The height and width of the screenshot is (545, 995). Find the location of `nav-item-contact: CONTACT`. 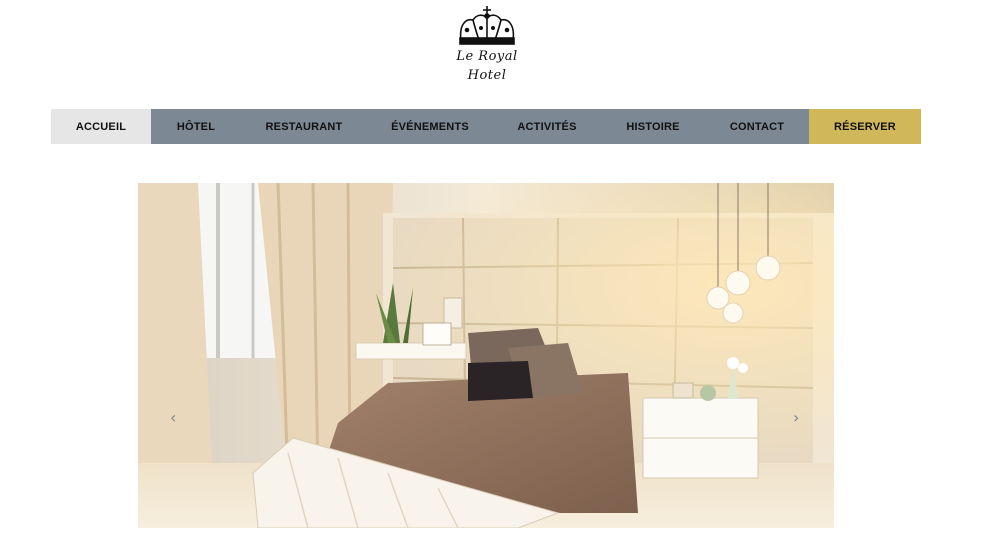

nav-item-contact: CONTACT is located at coordinates (757, 126).